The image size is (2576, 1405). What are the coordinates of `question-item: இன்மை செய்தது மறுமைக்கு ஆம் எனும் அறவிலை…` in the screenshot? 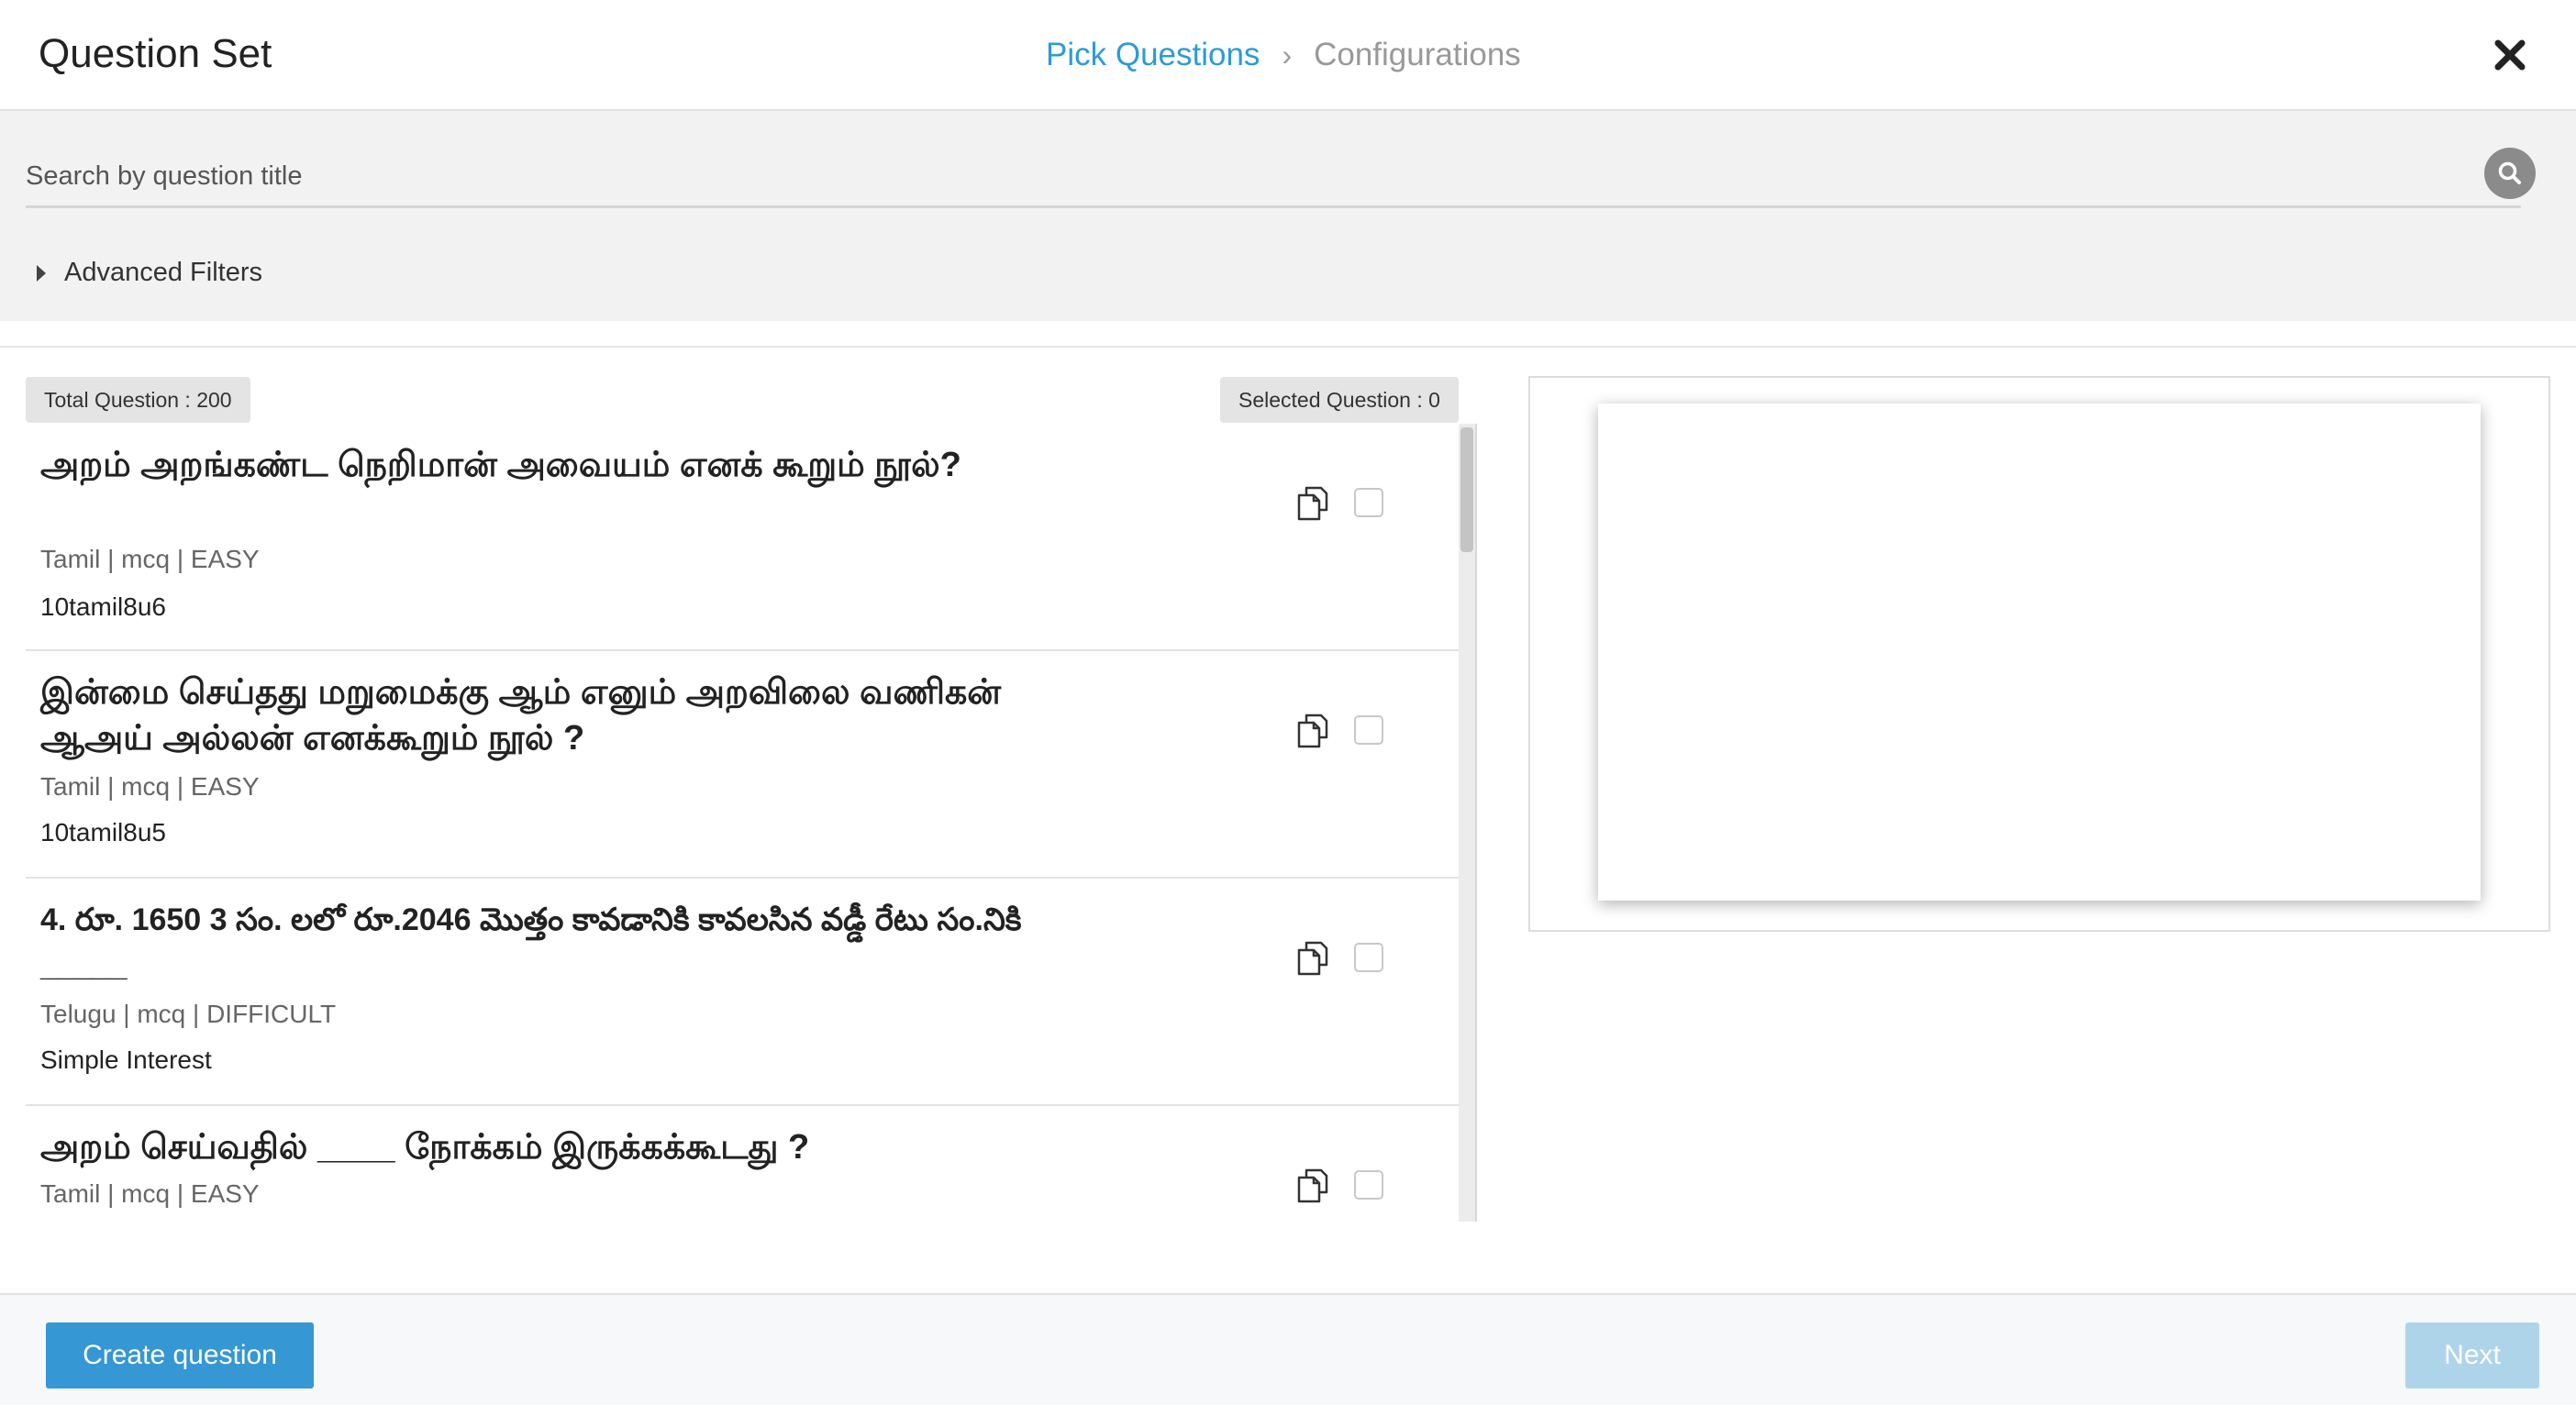 It's located at (742, 765).